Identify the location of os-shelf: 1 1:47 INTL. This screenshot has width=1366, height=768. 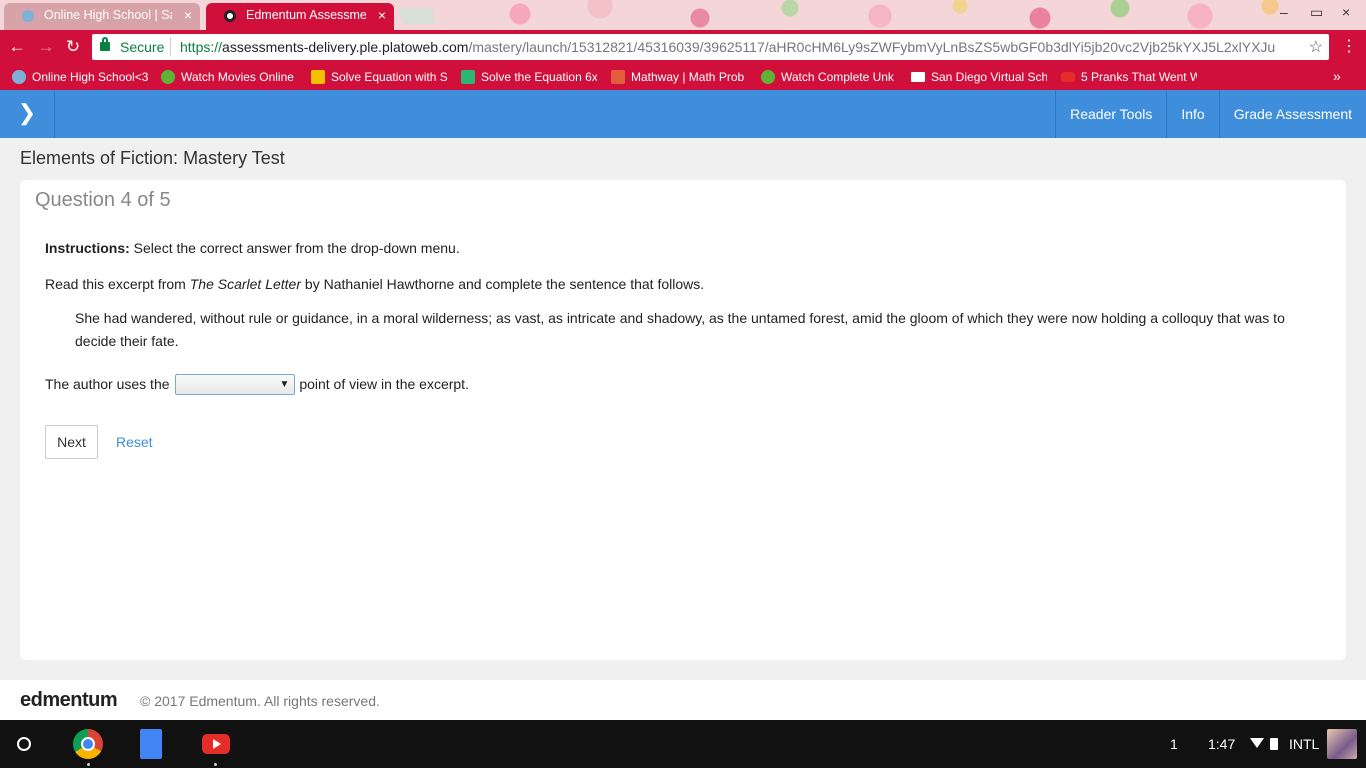
(683, 744).